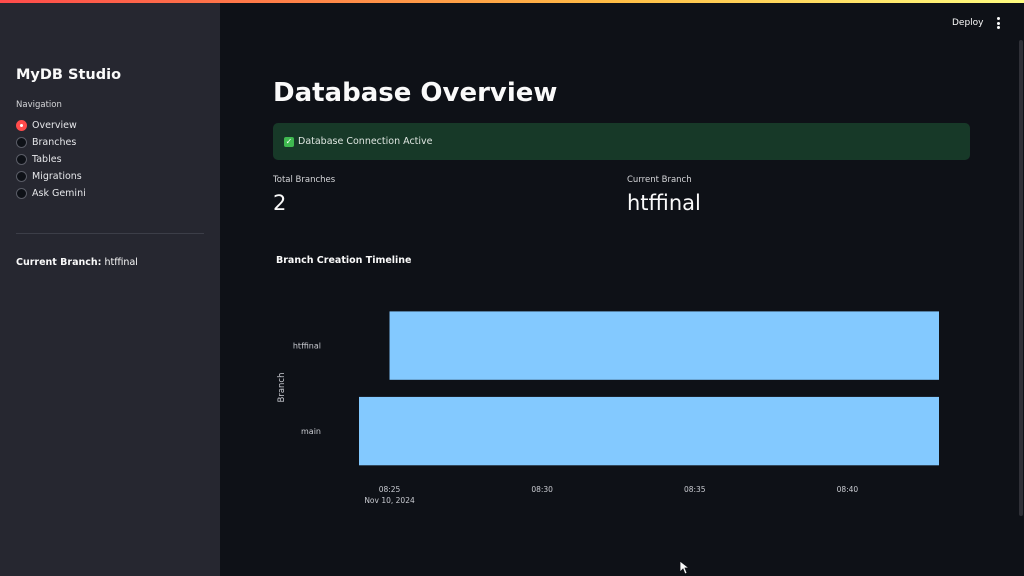 Image resolution: width=1024 pixels, height=576 pixels. Describe the element at coordinates (304, 180) in the screenshot. I see `metric-label: Total Branches` at that location.